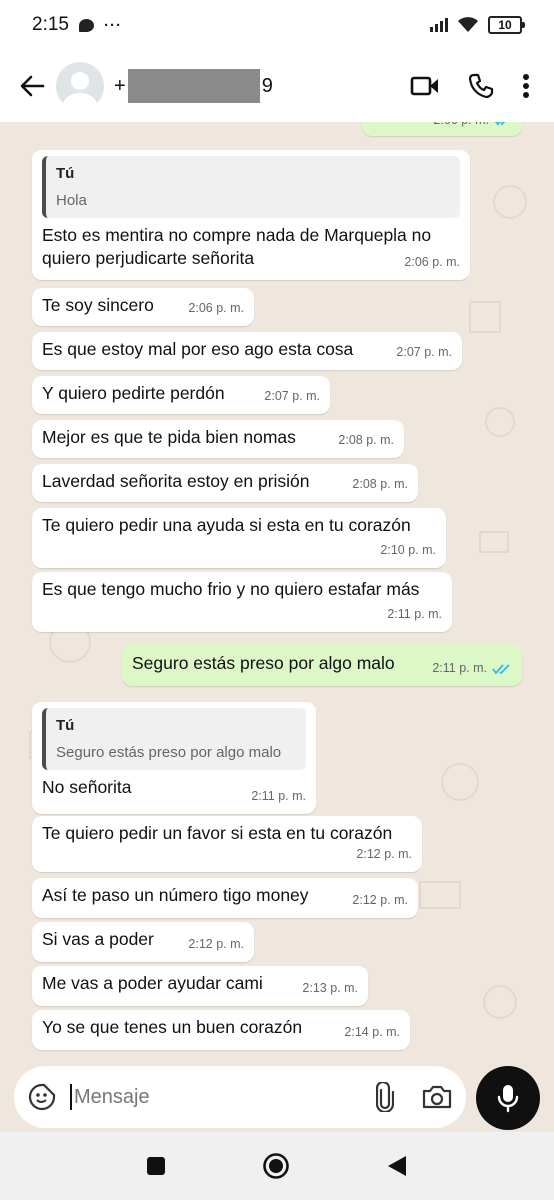 The height and width of the screenshot is (1200, 554). Describe the element at coordinates (397, 1166) in the screenshot. I see `back-nav-icon` at that location.